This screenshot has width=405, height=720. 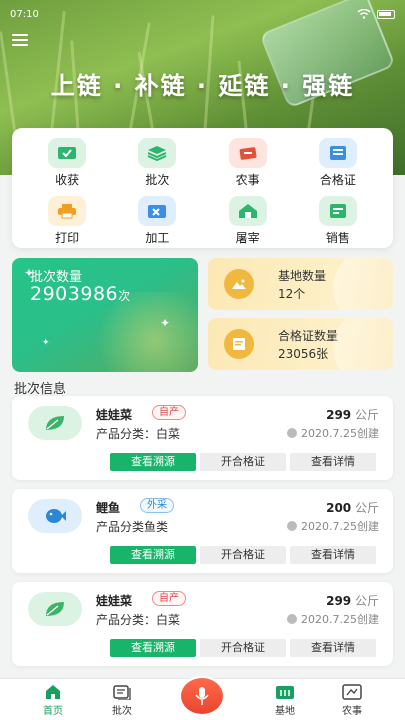 I want to click on batch-count-card: ✦ ✦ ✦ 批次数量 2903986次, so click(x=105, y=315).